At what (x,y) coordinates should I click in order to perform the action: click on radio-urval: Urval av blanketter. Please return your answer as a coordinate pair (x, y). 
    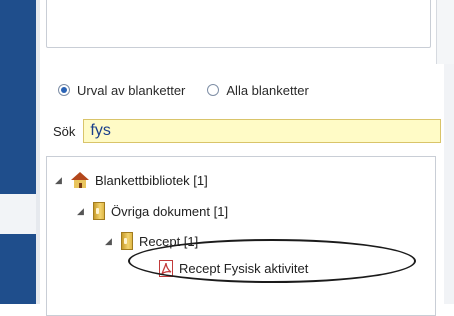
    Looking at the image, I should click on (121, 90).